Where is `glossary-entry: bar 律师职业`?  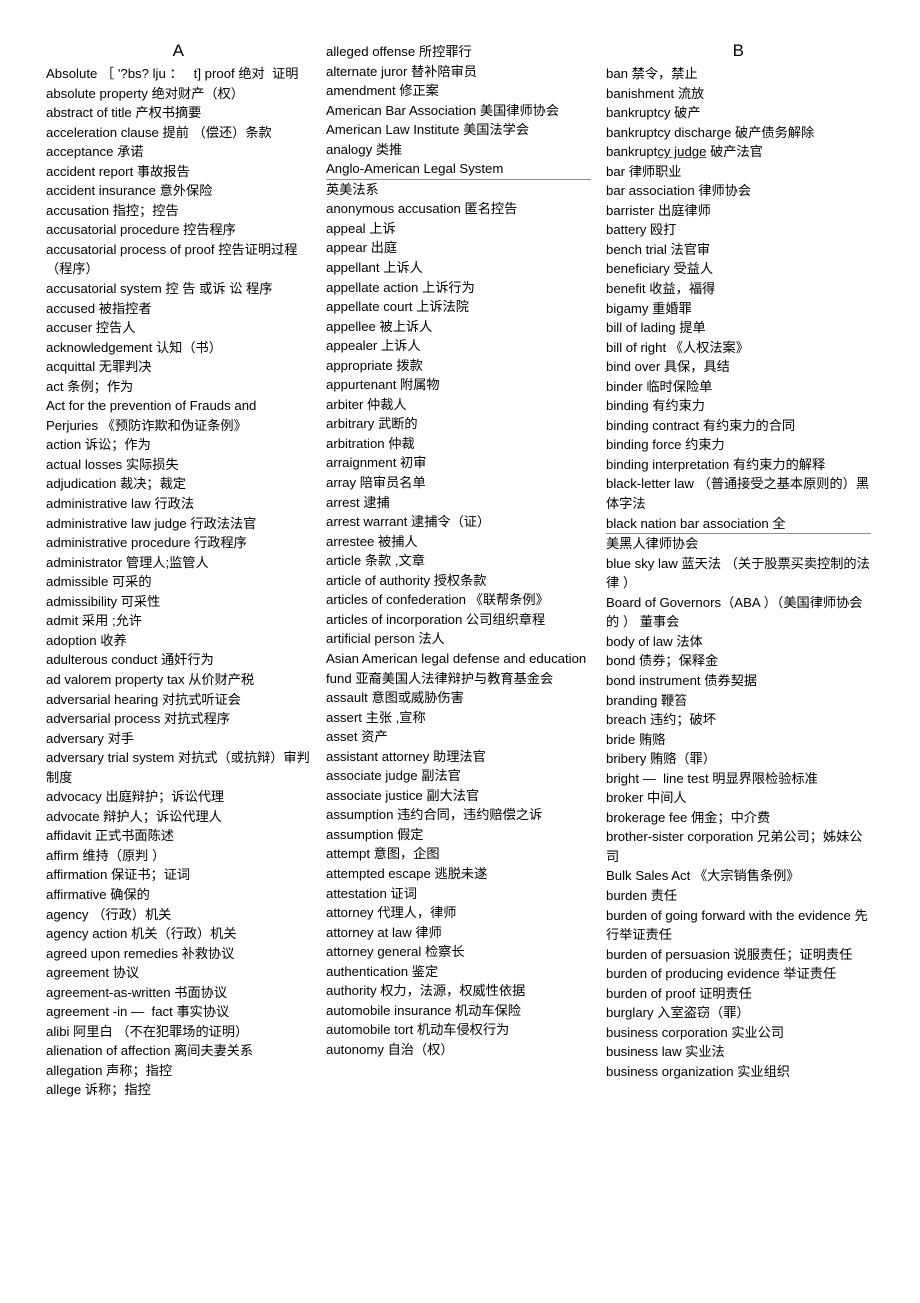 glossary-entry: bar 律师职业 is located at coordinates (644, 171).